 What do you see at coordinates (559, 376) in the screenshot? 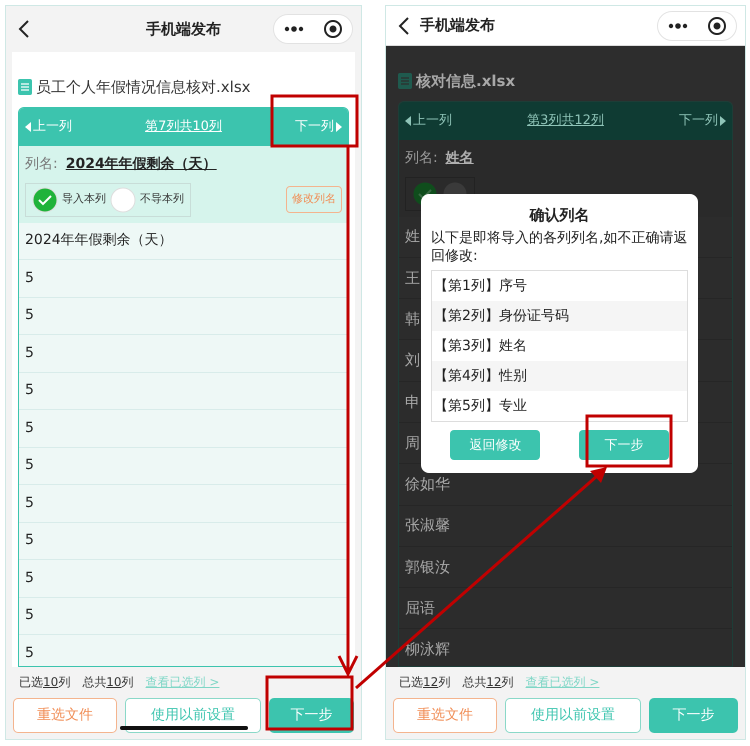
I see `list-item: 【第4列】性别` at bounding box center [559, 376].